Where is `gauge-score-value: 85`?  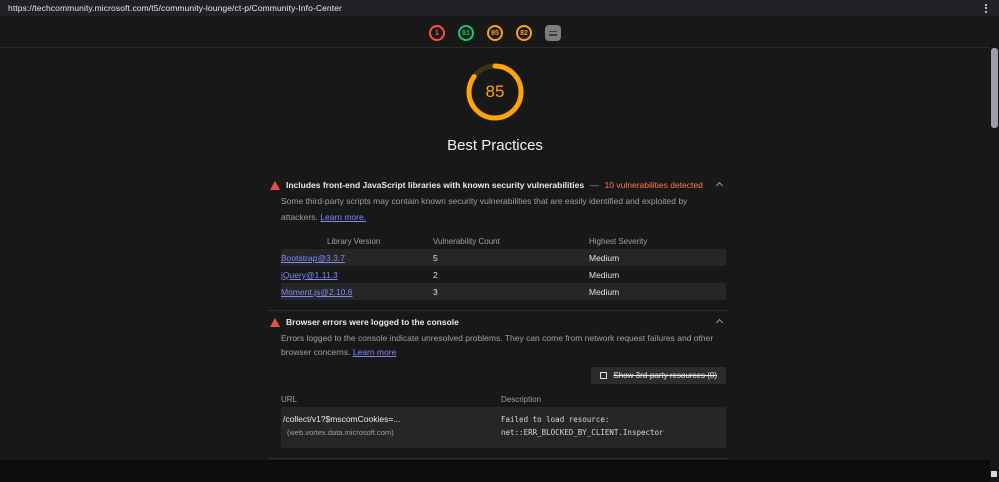
gauge-score-value: 85 is located at coordinates (495, 91).